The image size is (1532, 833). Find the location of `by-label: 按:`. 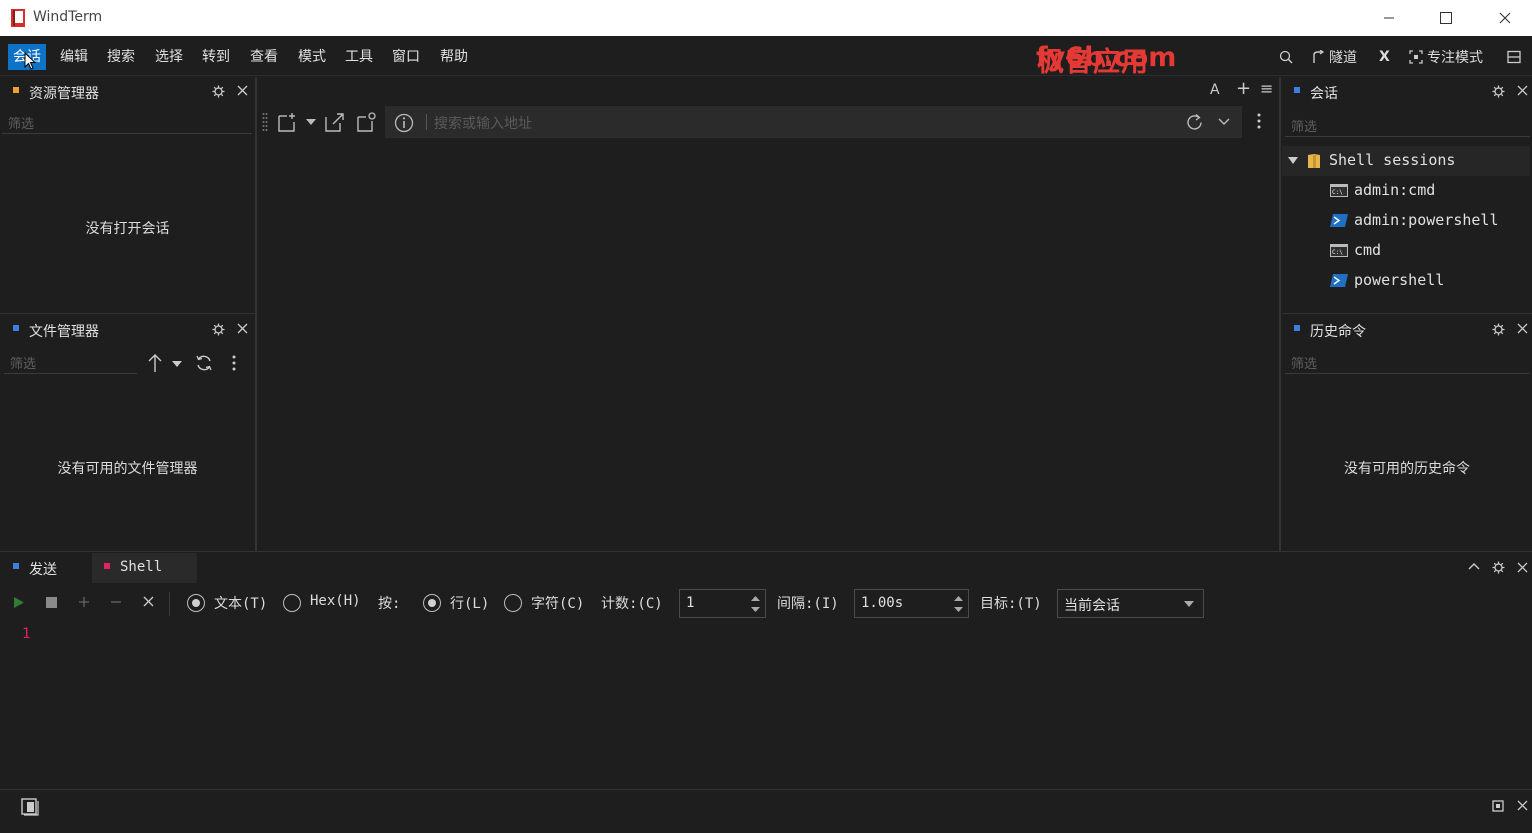

by-label: 按: is located at coordinates (389, 604).